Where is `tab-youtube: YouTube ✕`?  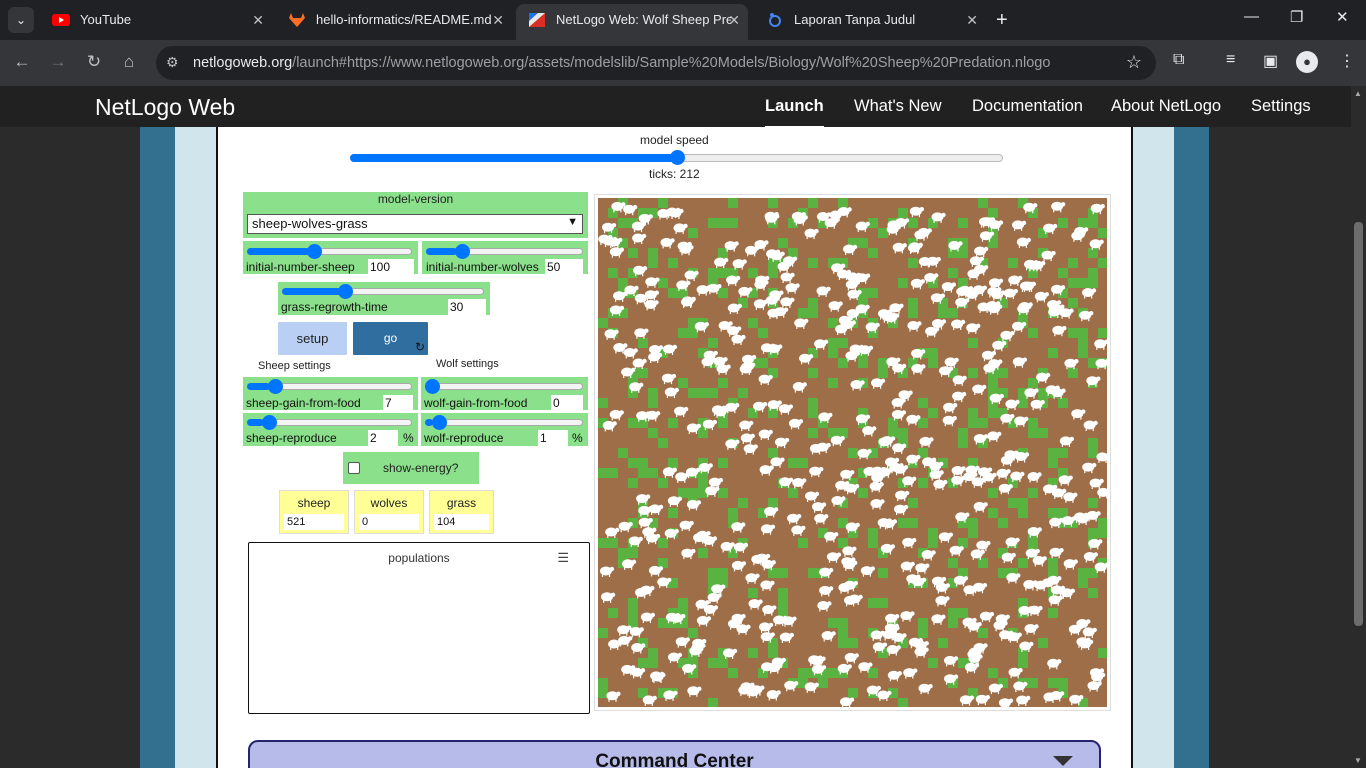 tab-youtube: YouTube ✕ is located at coordinates (156, 20).